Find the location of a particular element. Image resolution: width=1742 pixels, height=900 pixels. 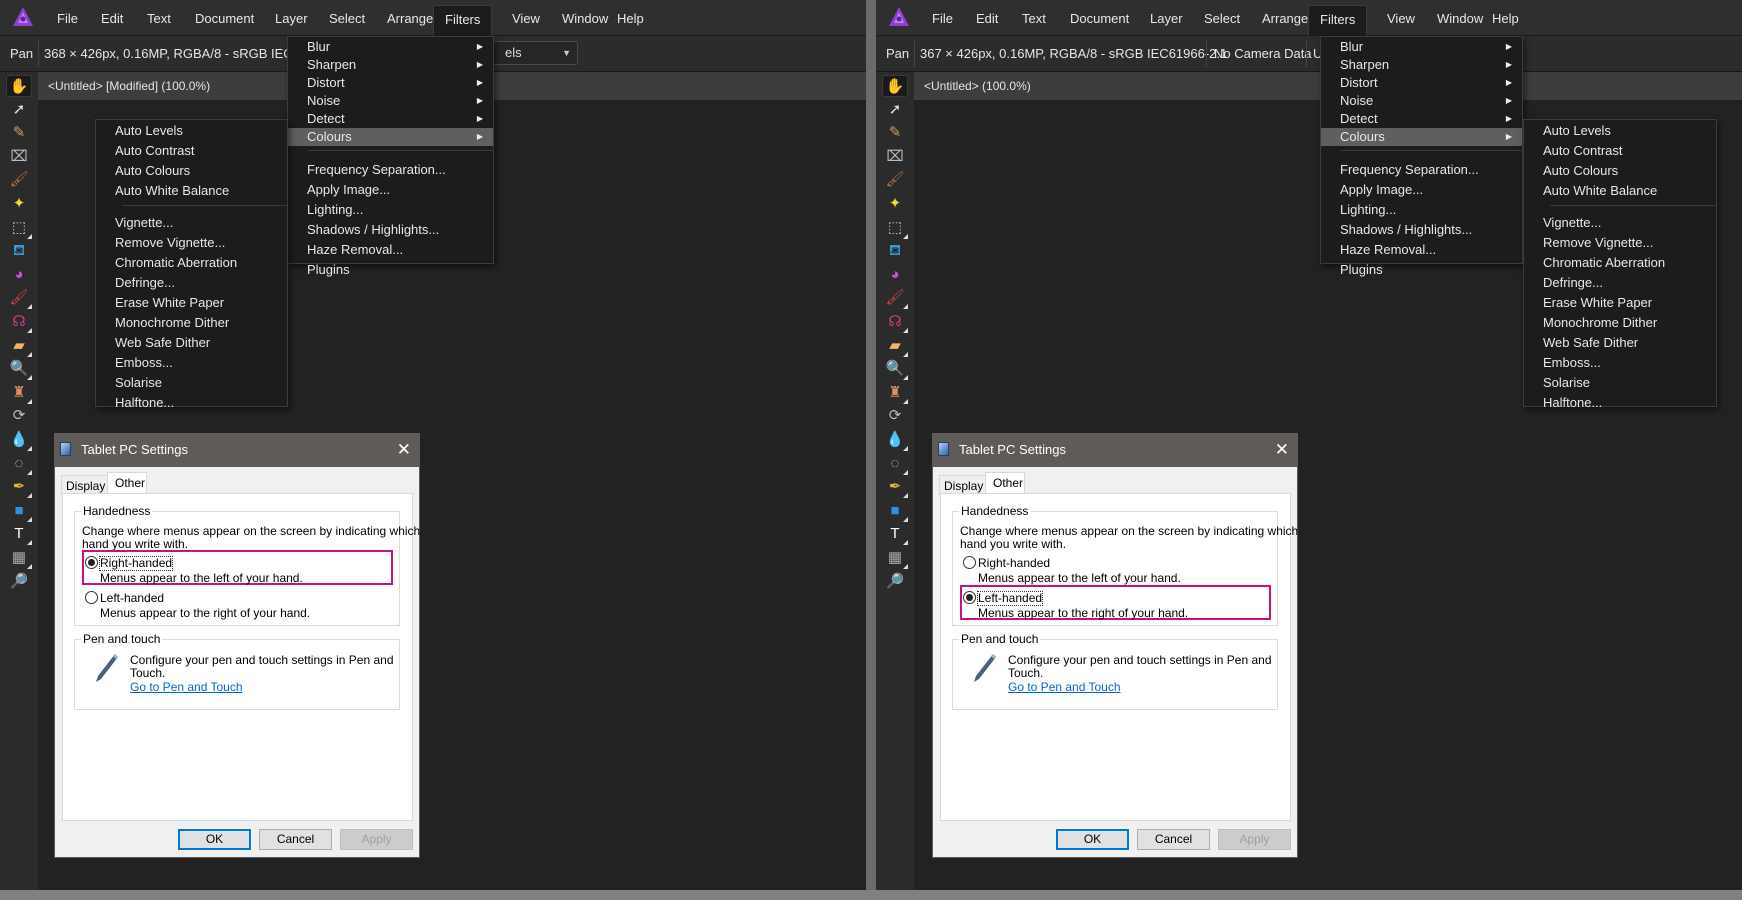

menu-view: View is located at coordinates (526, 20).